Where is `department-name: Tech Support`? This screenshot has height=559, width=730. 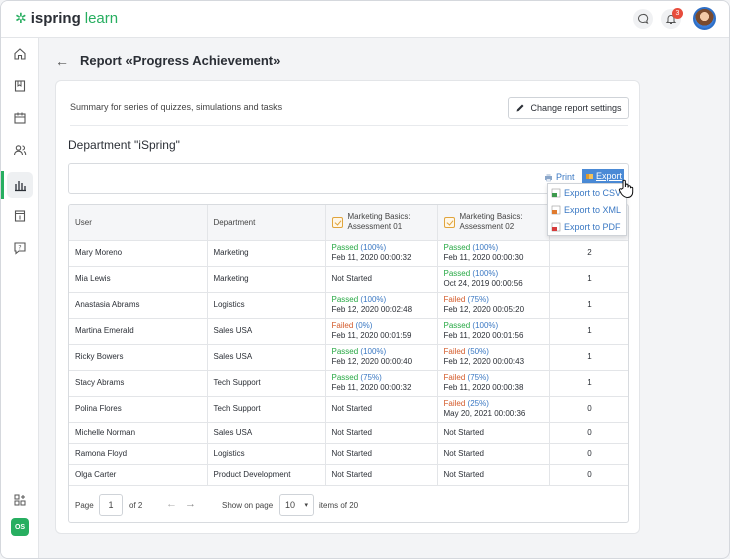
department-name: Tech Support is located at coordinates (237, 408).